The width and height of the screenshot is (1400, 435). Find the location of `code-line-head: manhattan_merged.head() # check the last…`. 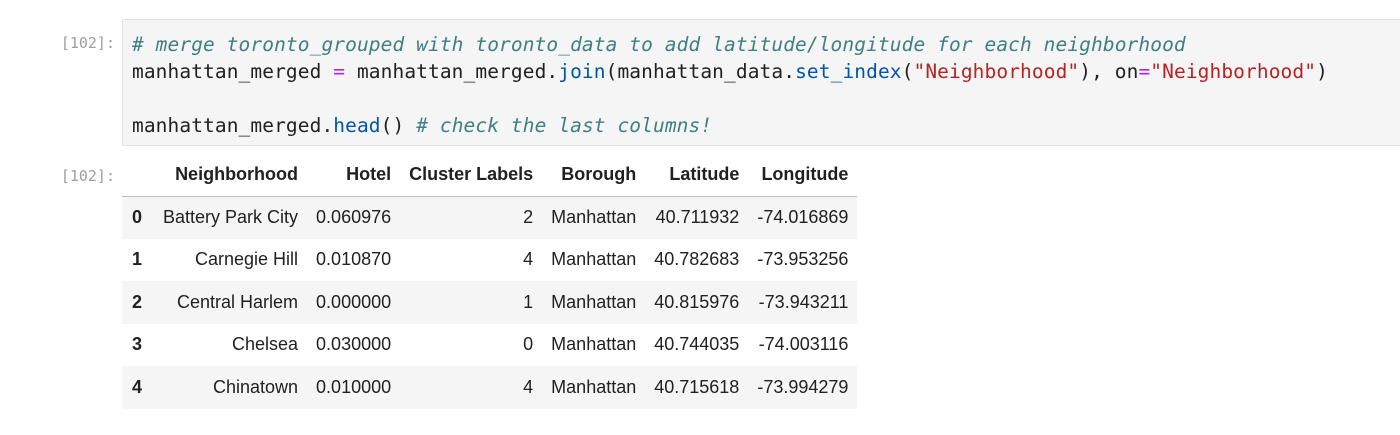

code-line-head: manhattan_merged.head() # check the last… is located at coordinates (766, 125).